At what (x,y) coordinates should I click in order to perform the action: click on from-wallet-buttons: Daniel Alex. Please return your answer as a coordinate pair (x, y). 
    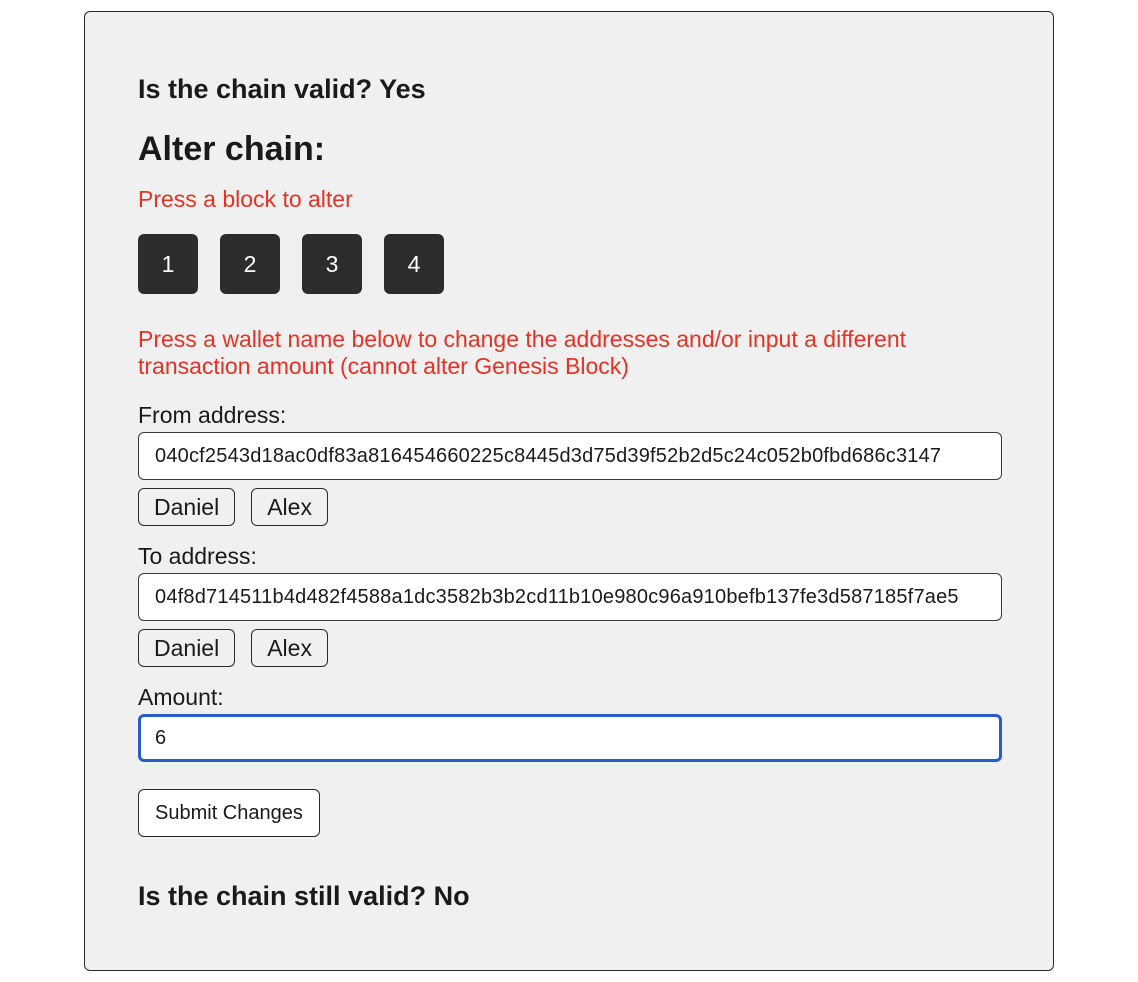
    Looking at the image, I should click on (233, 507).